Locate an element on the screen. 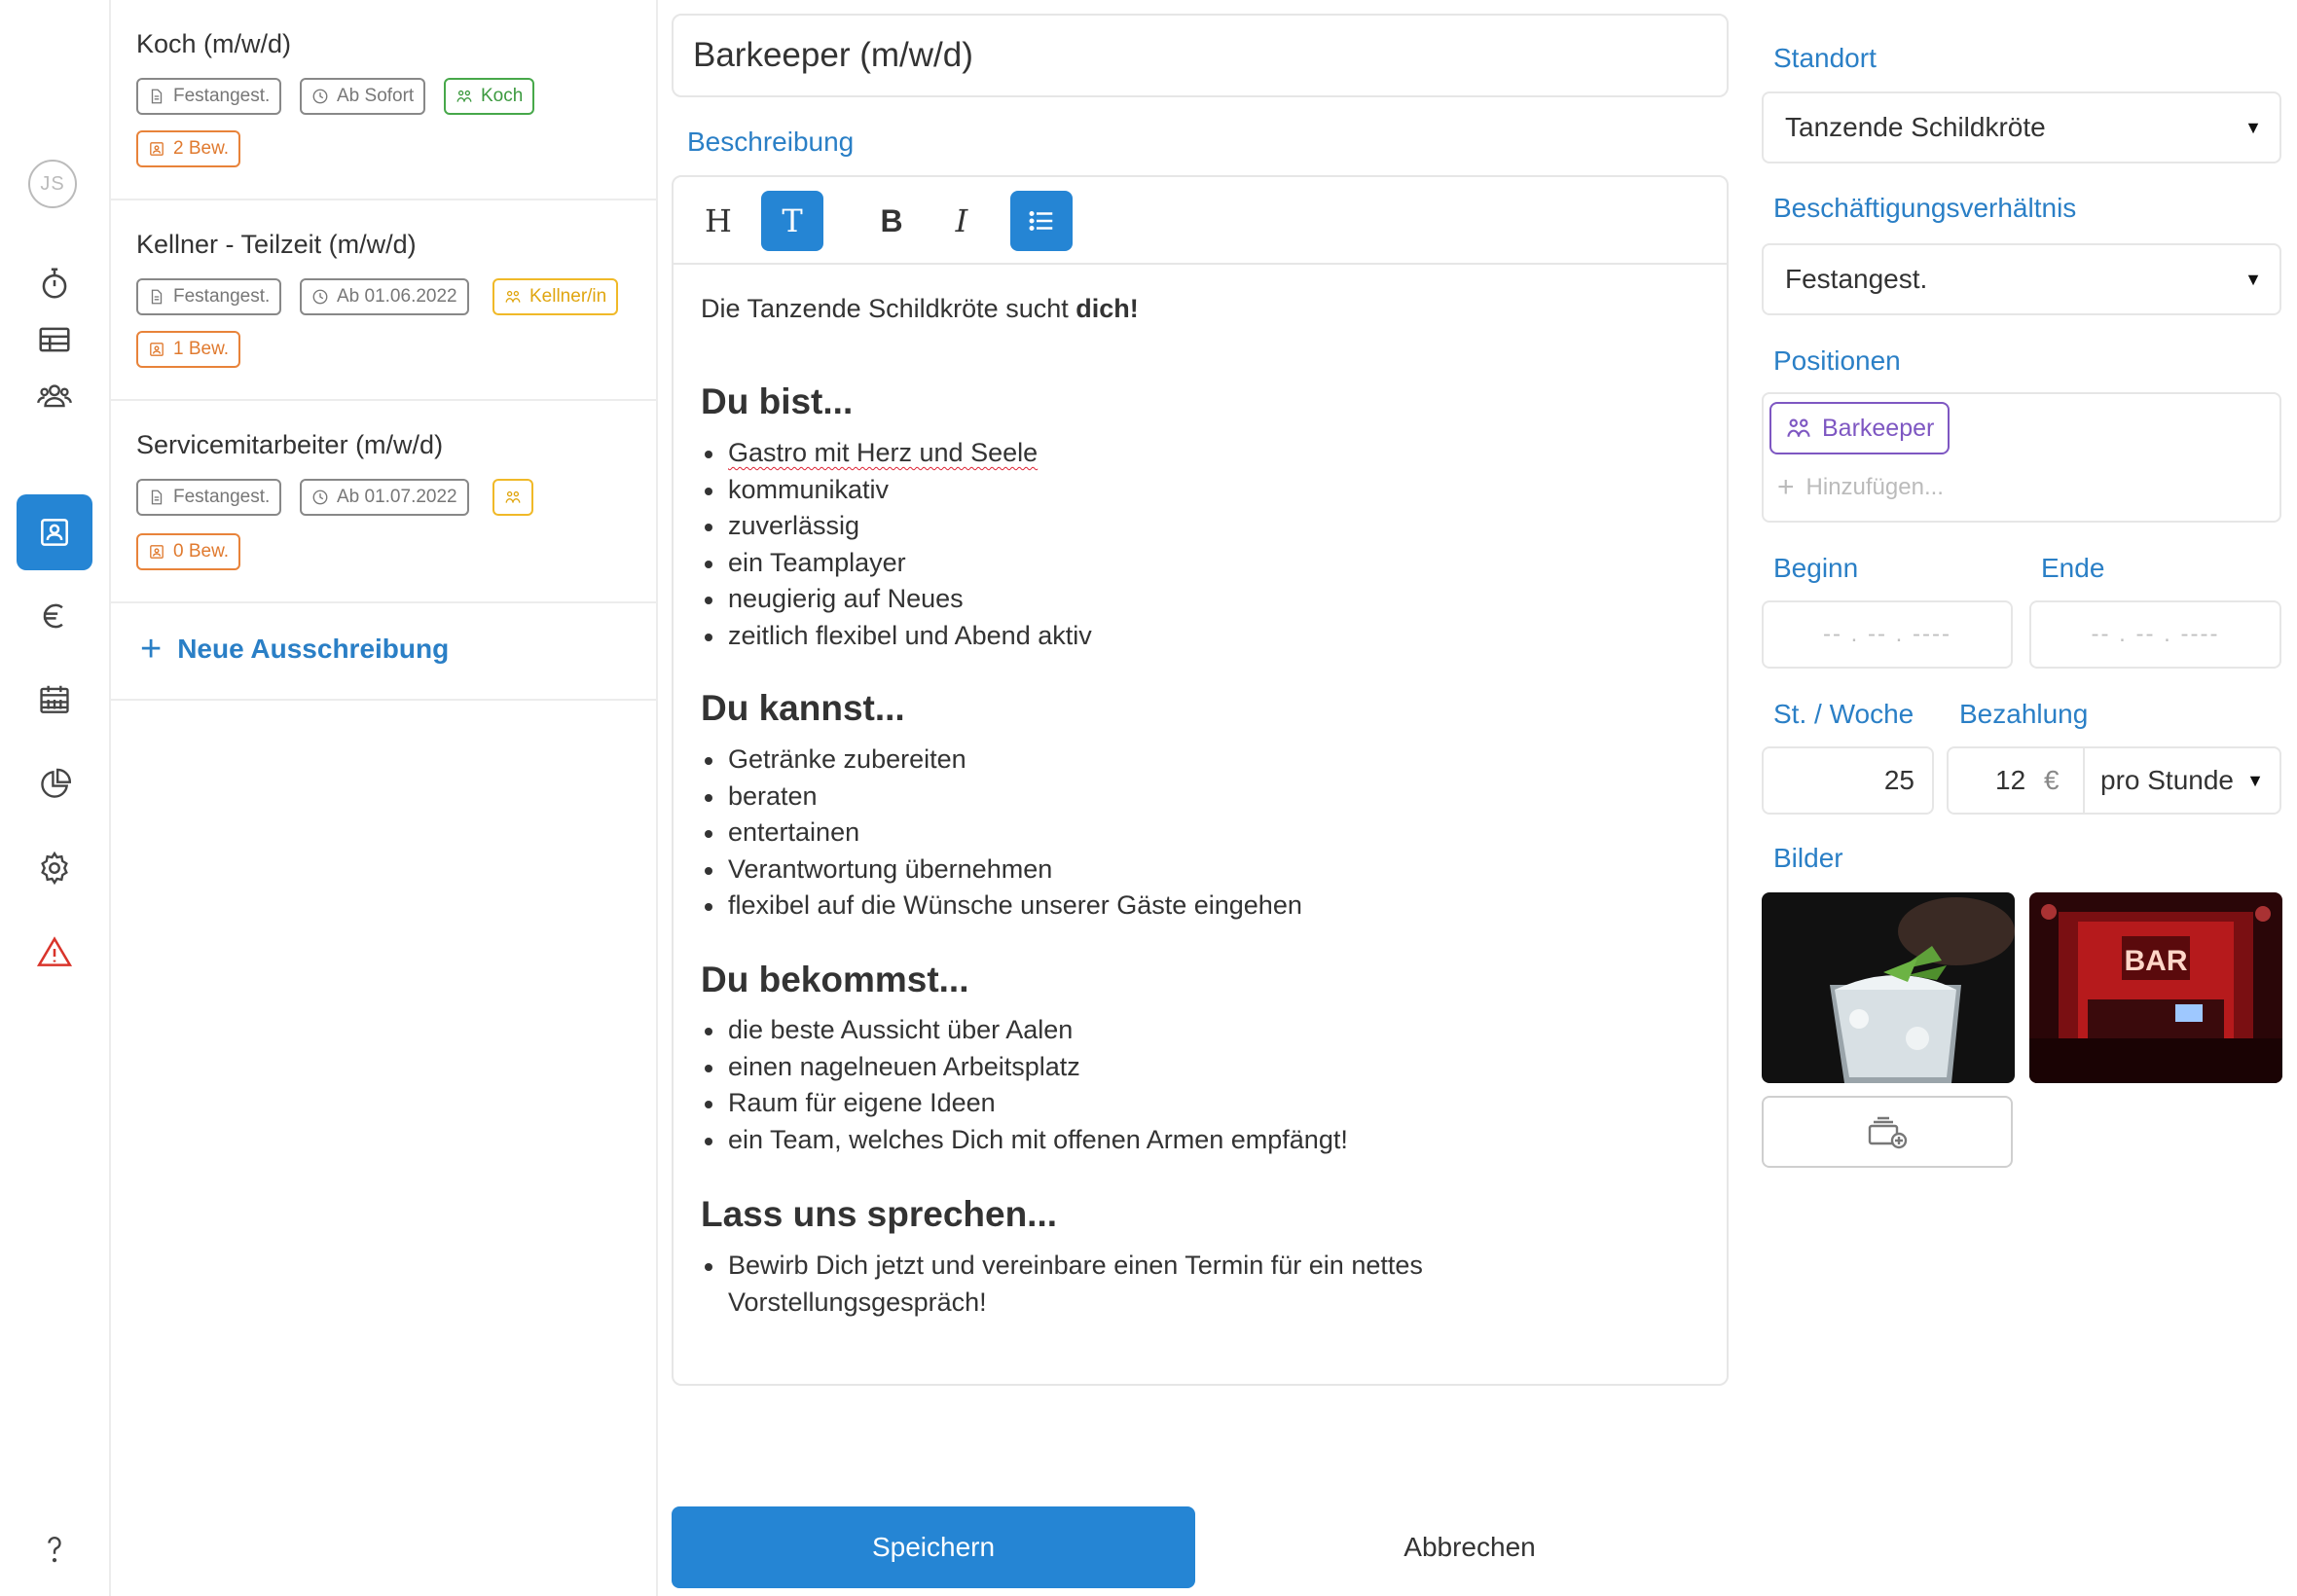 This screenshot has height=1596, width=2297. euro-icon: € is located at coordinates (2052, 780).